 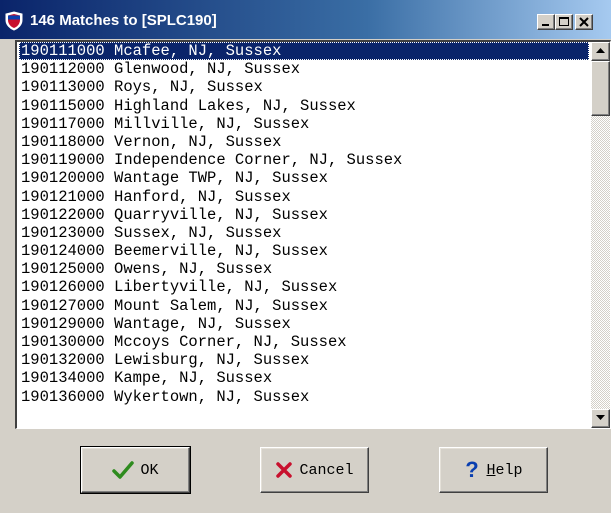 I want to click on shield-icon, so click(x=14, y=21).